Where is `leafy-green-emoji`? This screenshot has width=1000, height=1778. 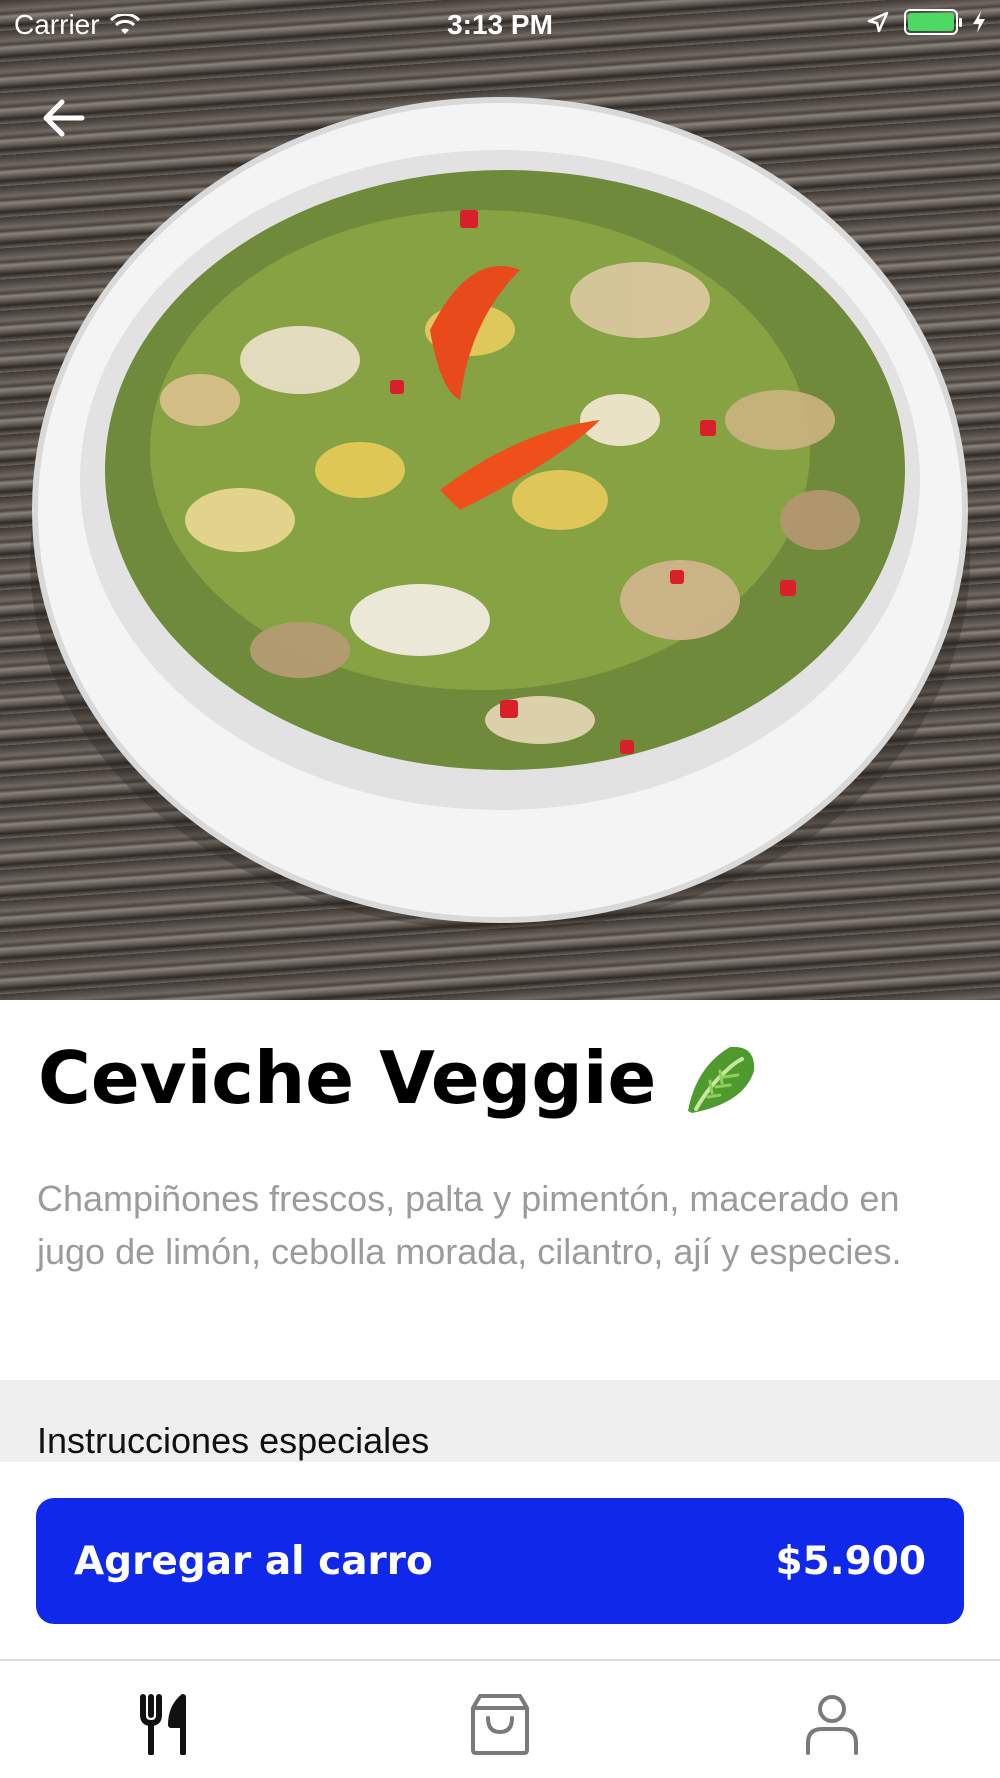
leafy-green-emoji is located at coordinates (721, 1079).